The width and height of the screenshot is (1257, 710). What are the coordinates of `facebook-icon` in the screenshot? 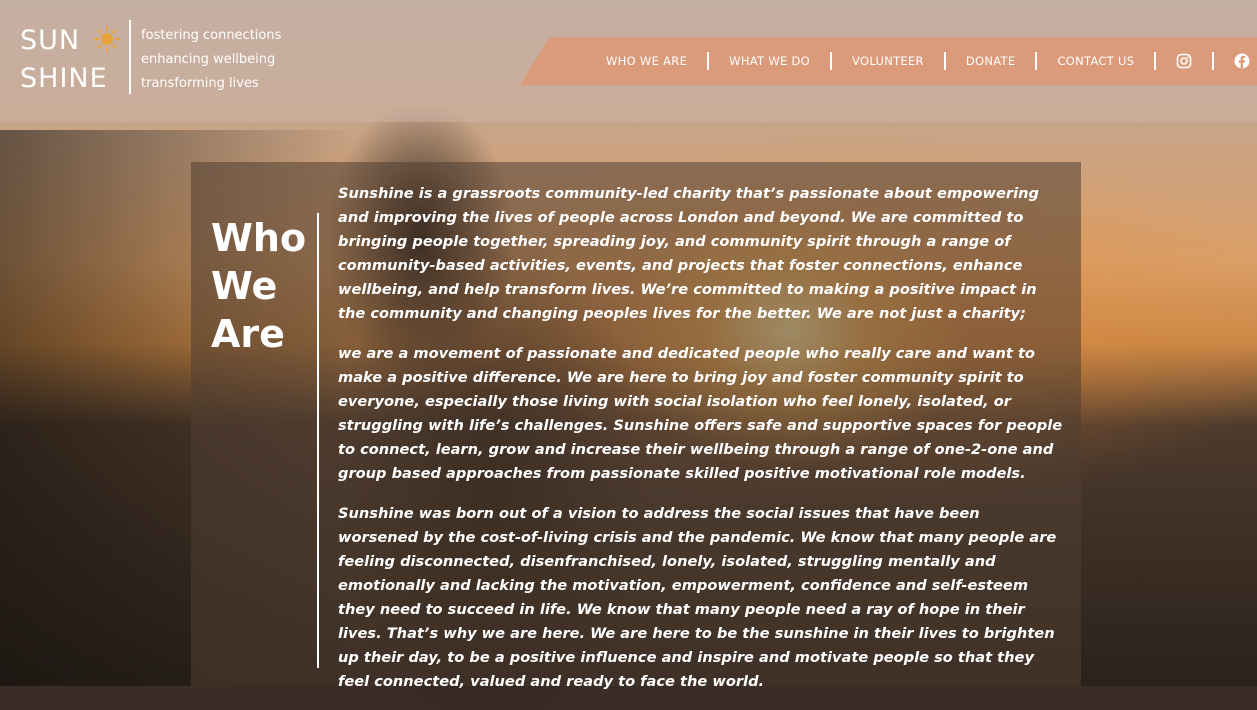 It's located at (1242, 61).